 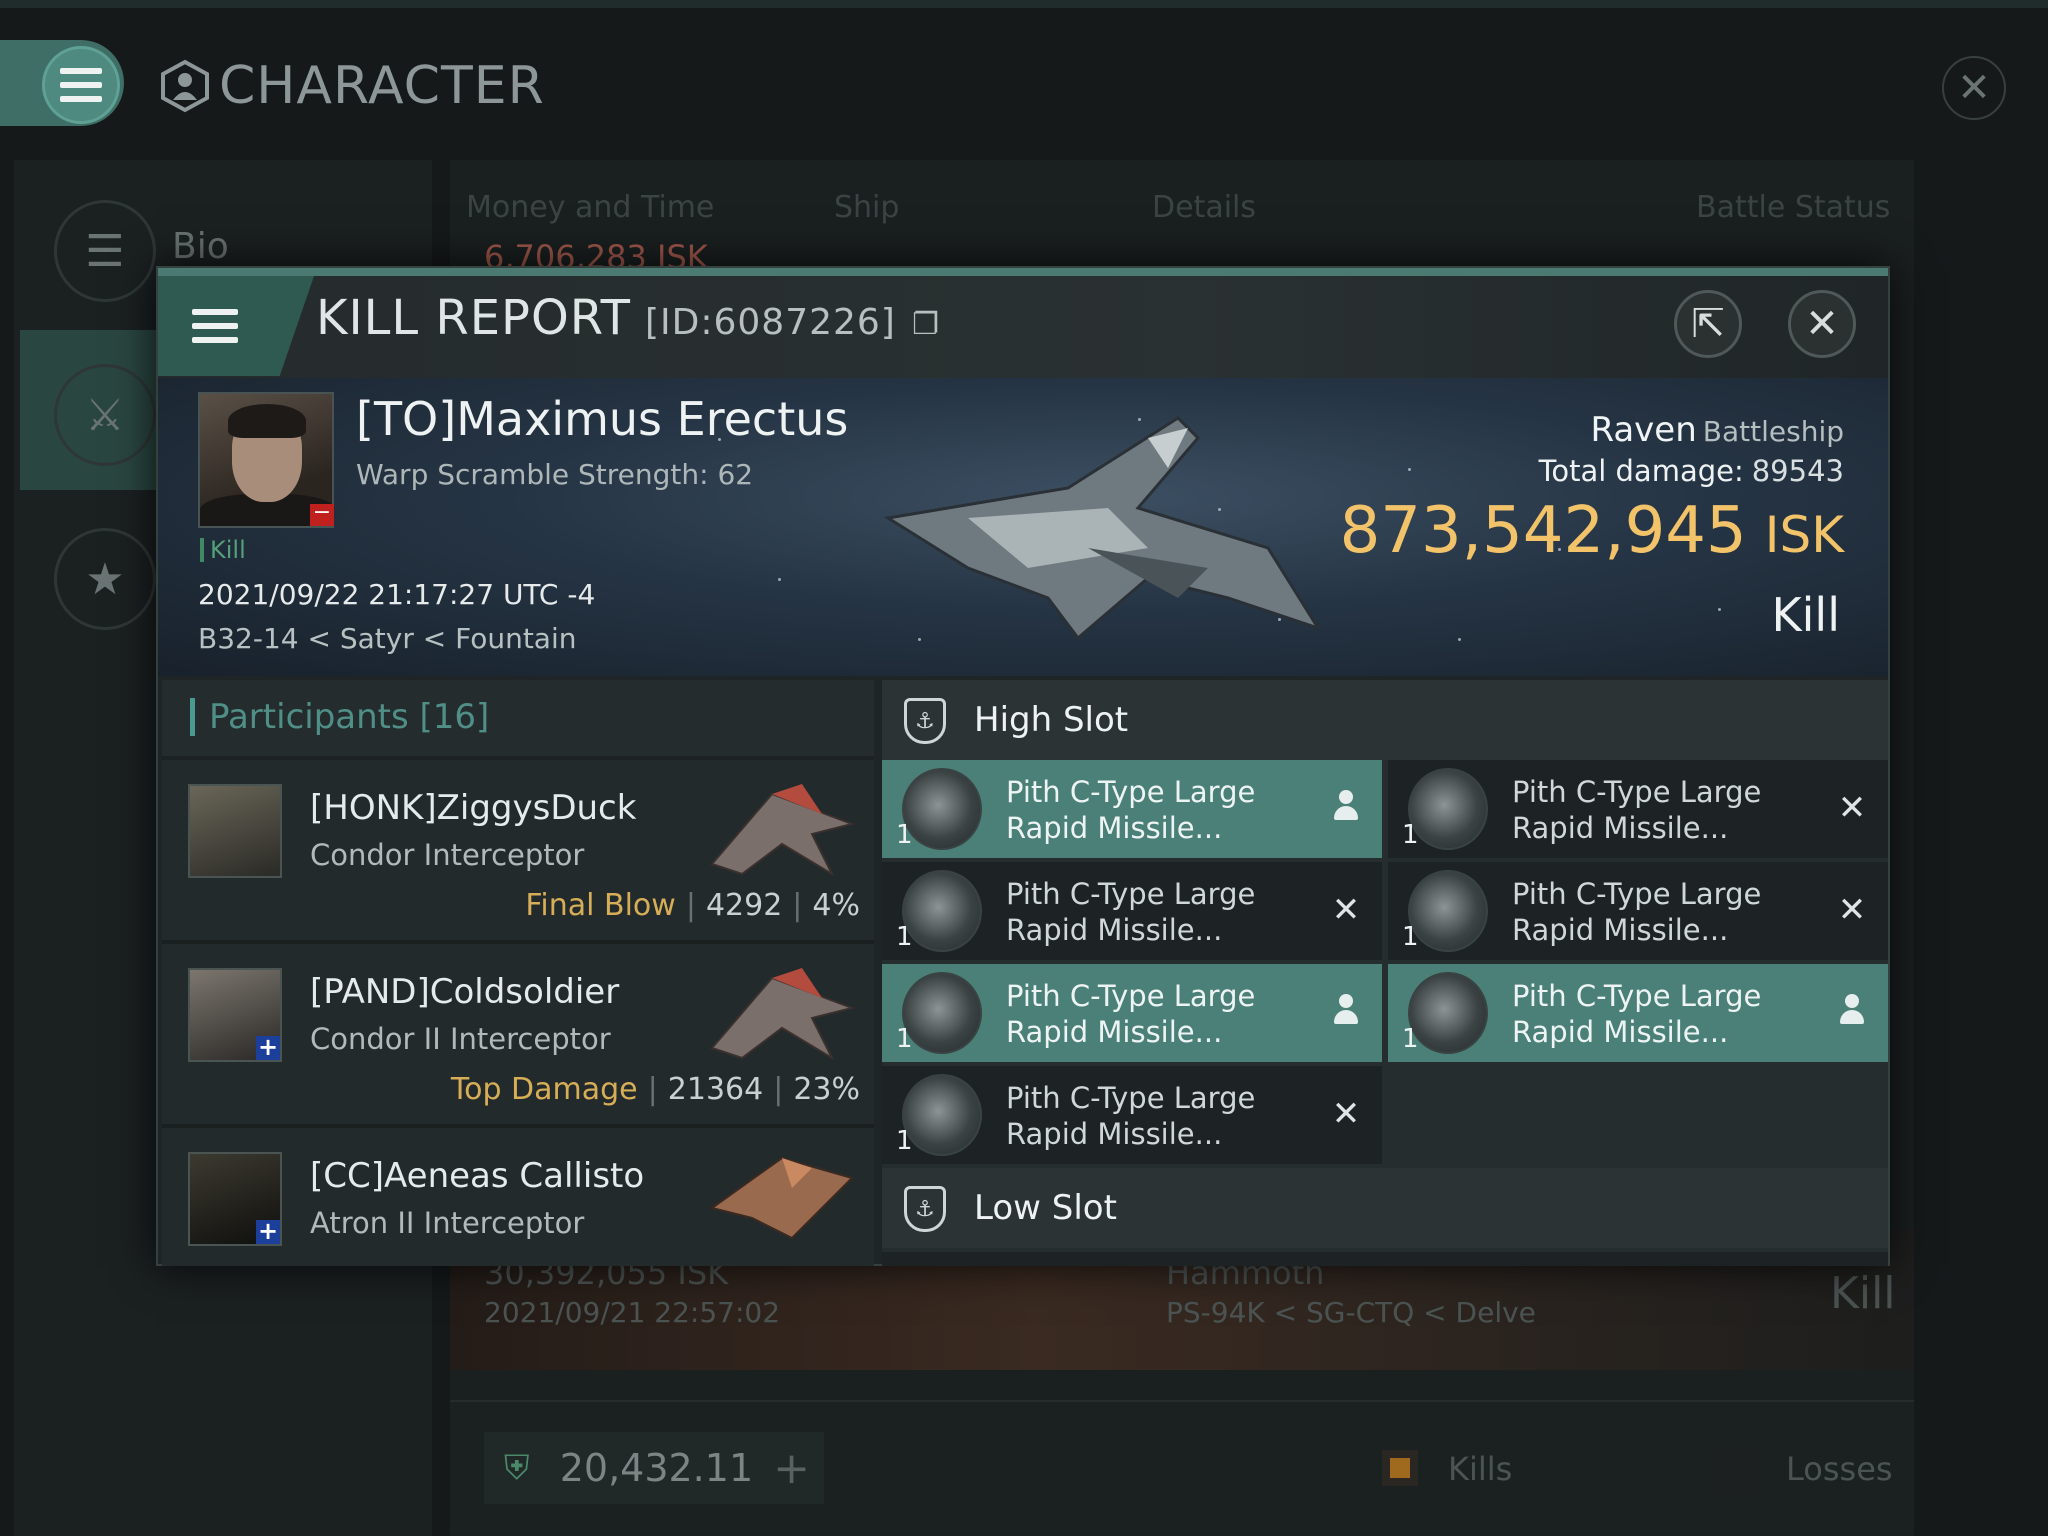 I want to click on participants-title: Participants [16], so click(x=339, y=717).